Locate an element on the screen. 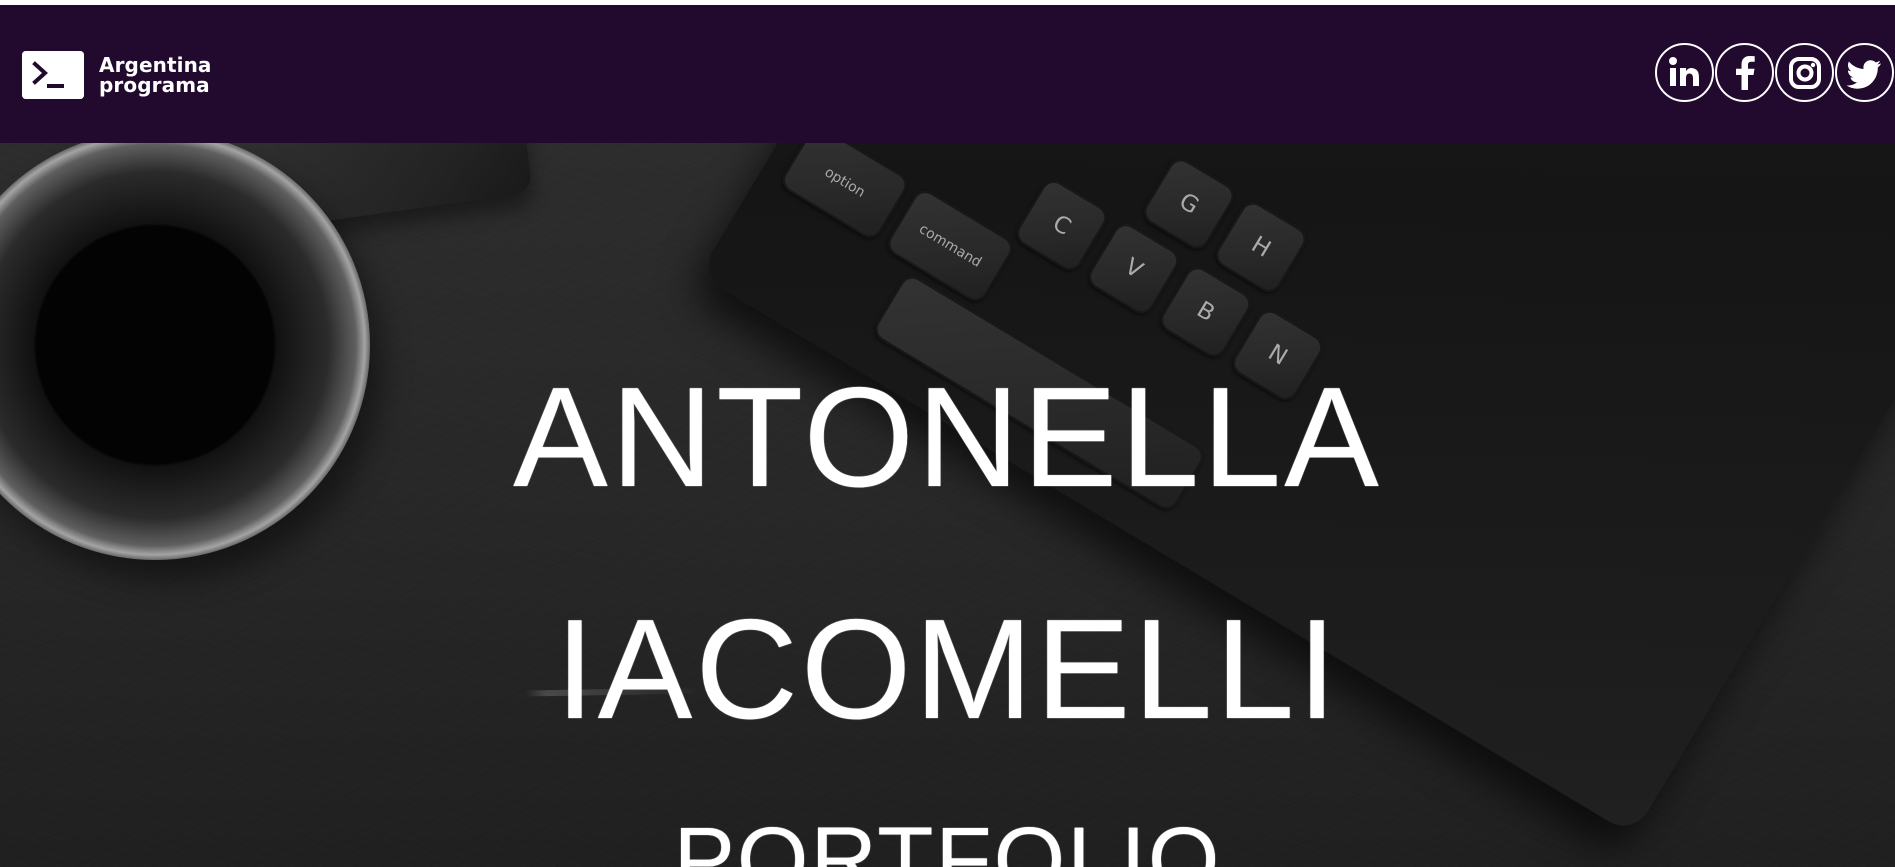  argentina-programa-logo-link: Argentina programa is located at coordinates (117, 75).